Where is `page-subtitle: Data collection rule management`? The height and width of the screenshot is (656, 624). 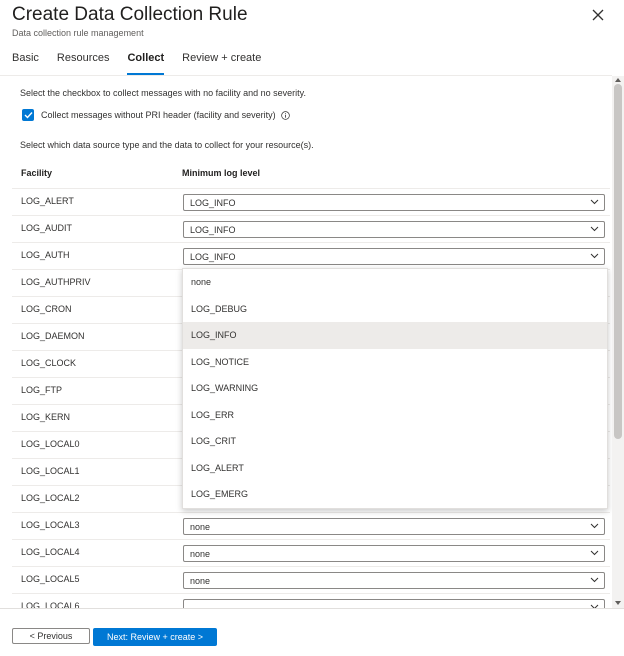 page-subtitle: Data collection rule management is located at coordinates (78, 33).